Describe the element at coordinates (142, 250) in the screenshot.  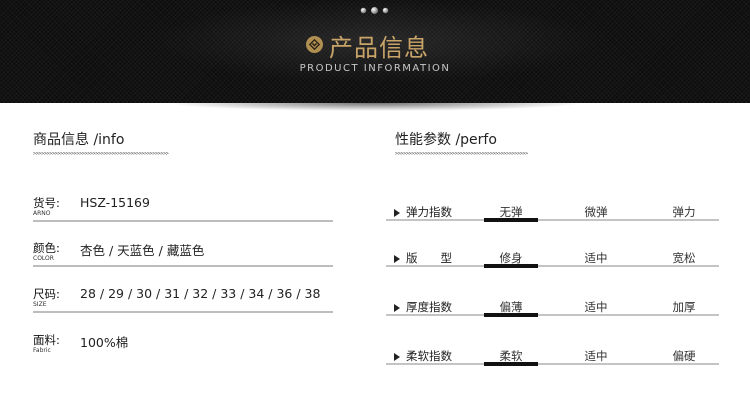
I see `info-value: 杏色 / 天蓝色 / 藏蓝色` at that location.